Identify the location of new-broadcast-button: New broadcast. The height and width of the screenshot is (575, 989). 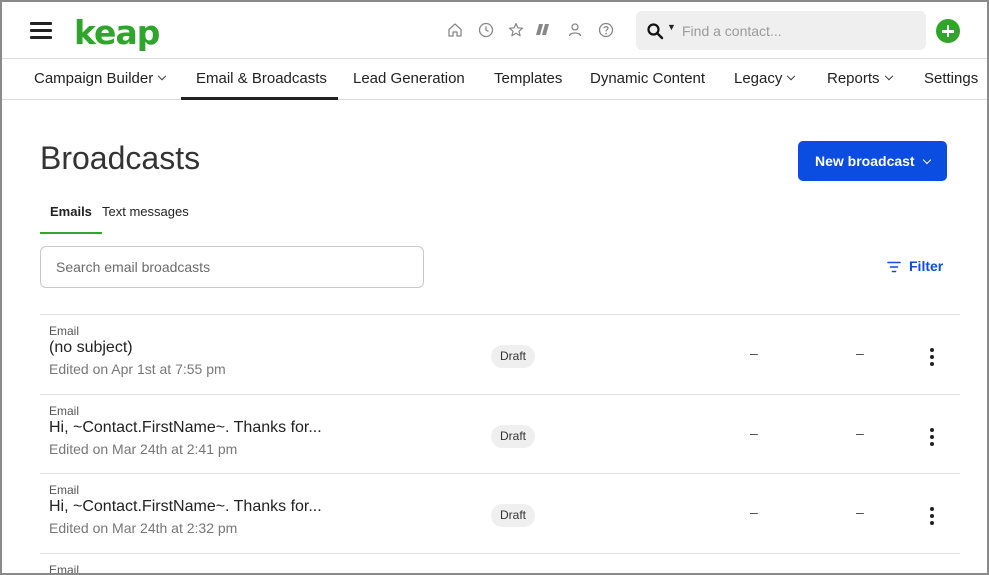
(872, 161).